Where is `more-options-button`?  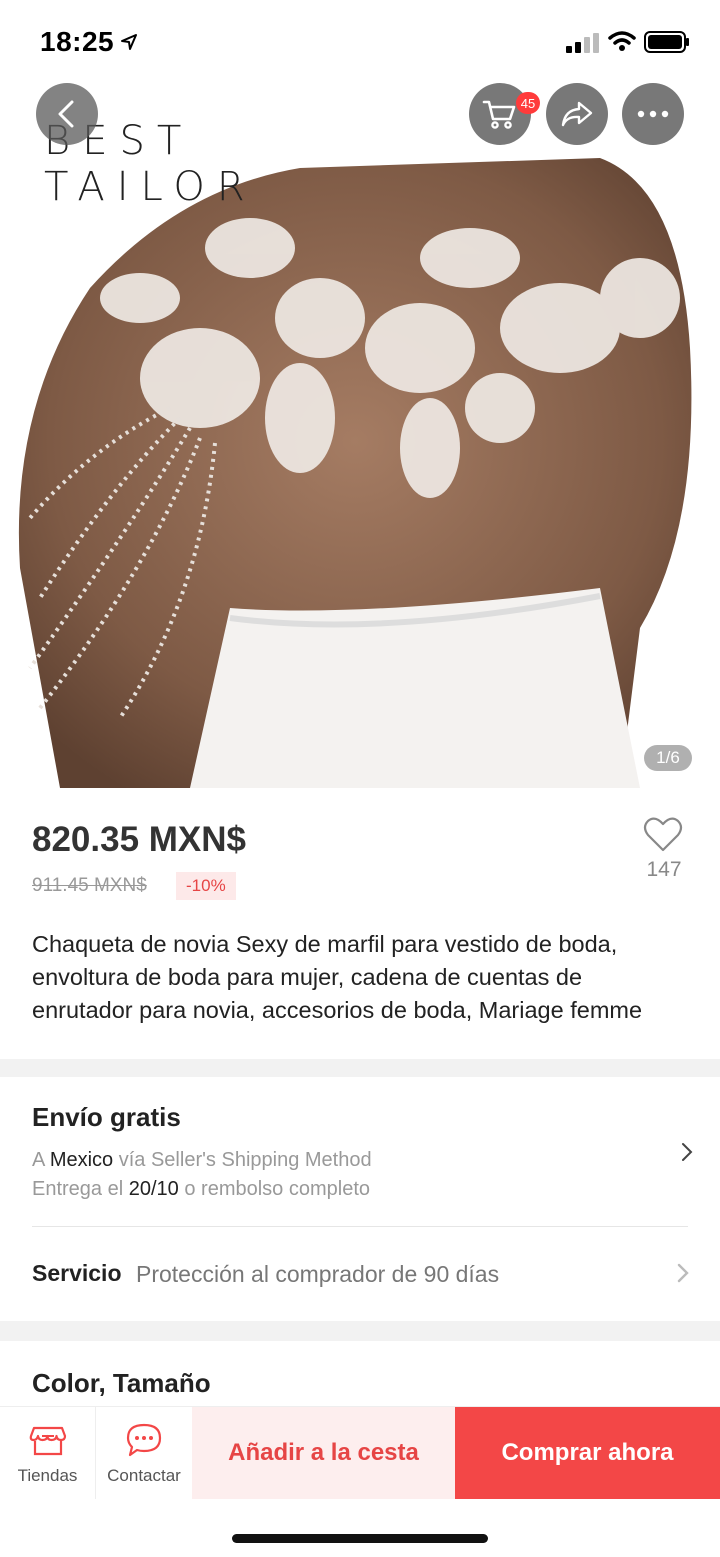
more-options-button is located at coordinates (653, 114).